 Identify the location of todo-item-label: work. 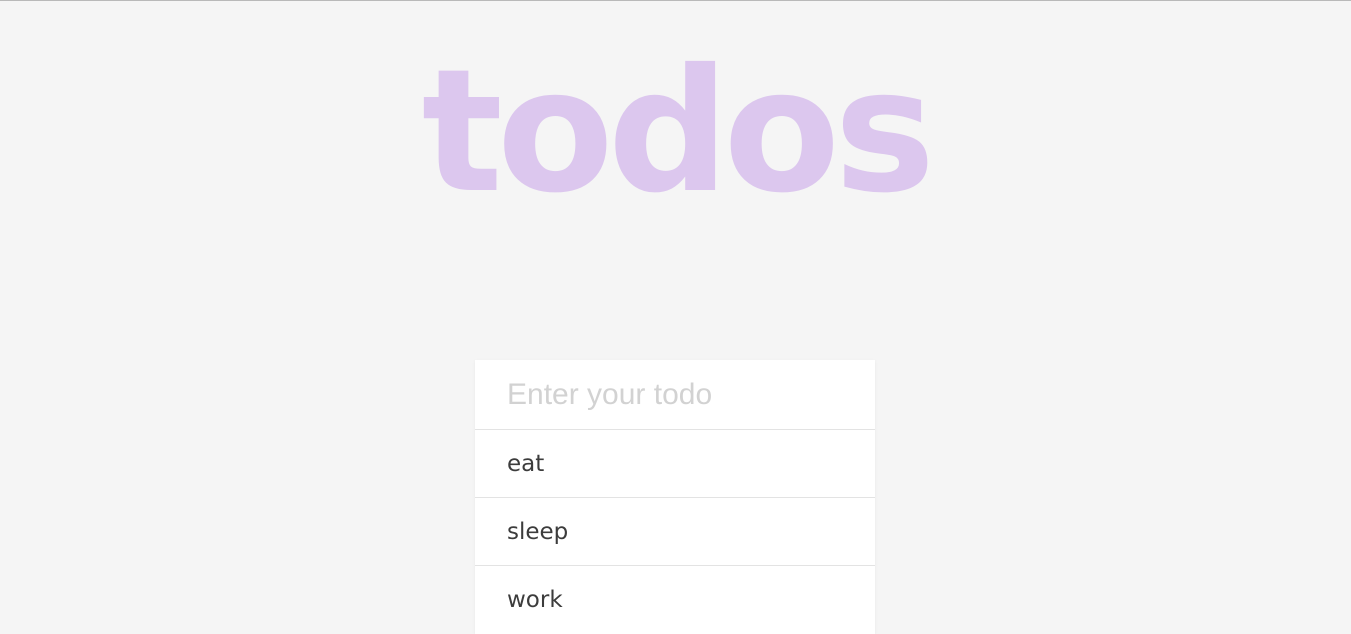
(535, 600).